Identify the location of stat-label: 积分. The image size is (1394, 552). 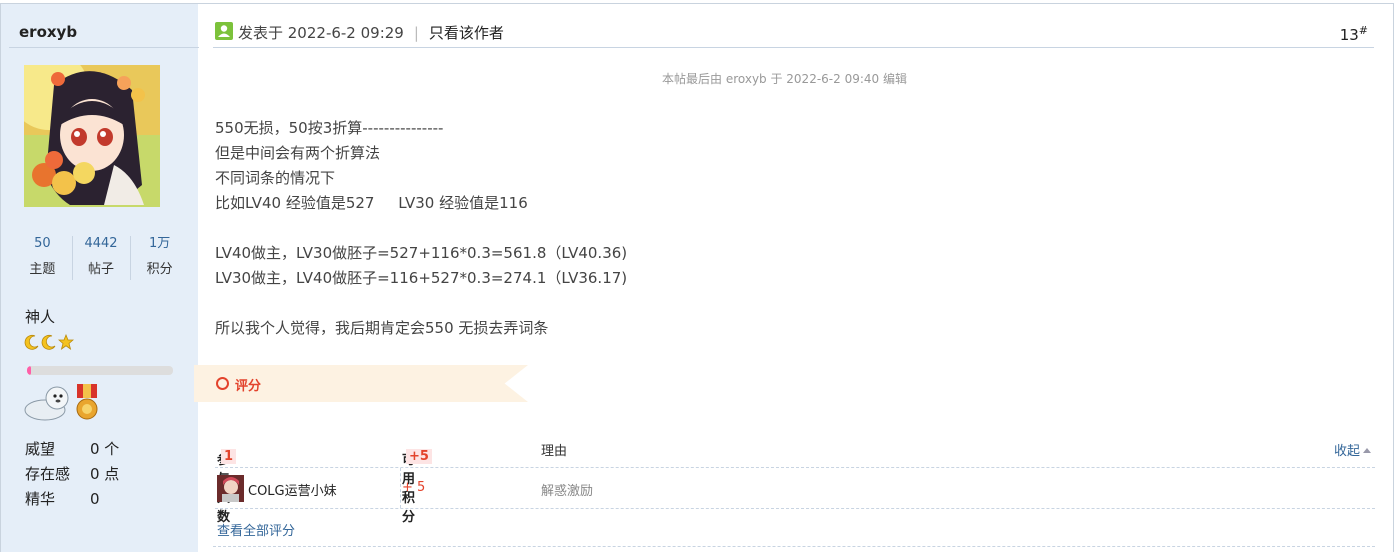
(159, 269).